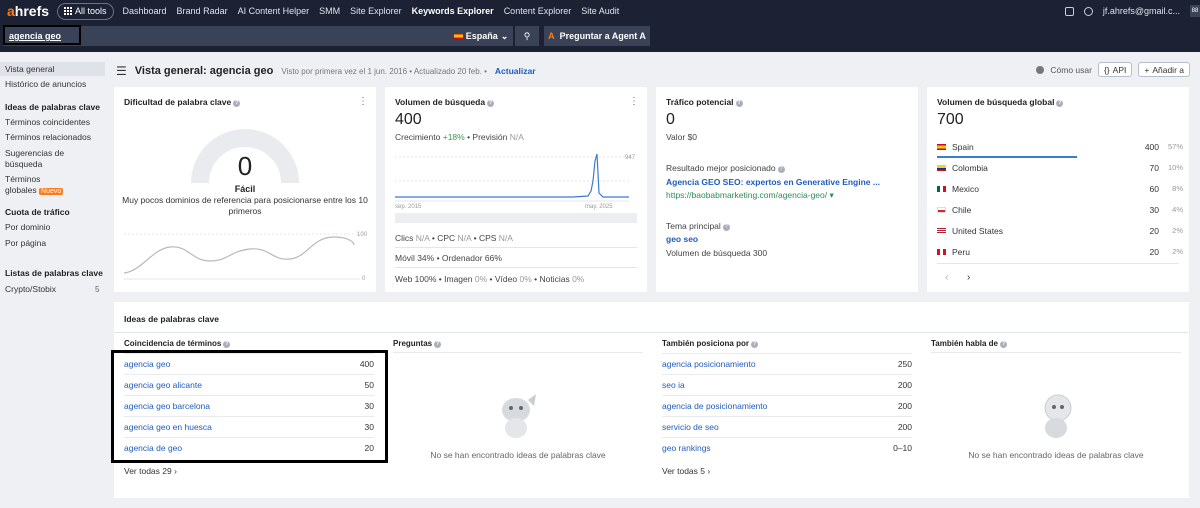 The image size is (1200, 508). What do you see at coordinates (1154, 167) in the screenshot?
I see `country-volume: 70` at bounding box center [1154, 167].